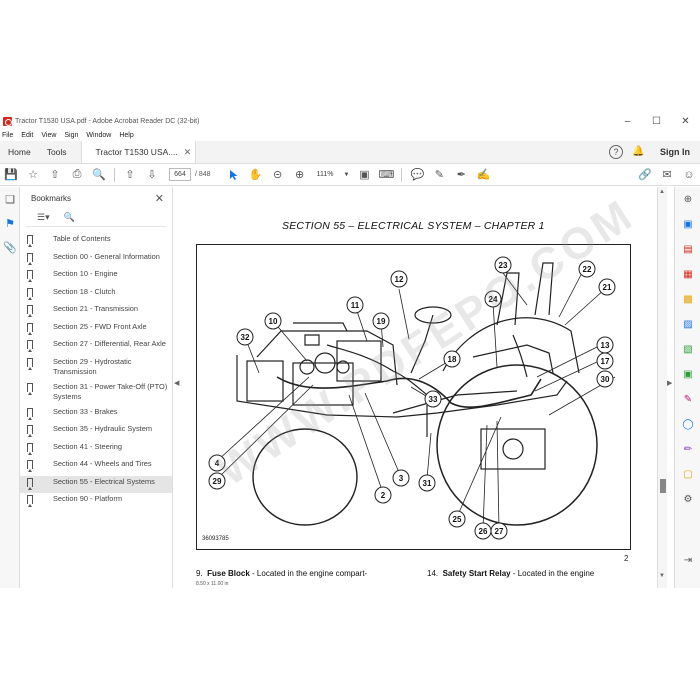 The width and height of the screenshot is (700, 700). Describe the element at coordinates (188, 152) in the screenshot. I see `close-tab-icon: ✕` at that location.